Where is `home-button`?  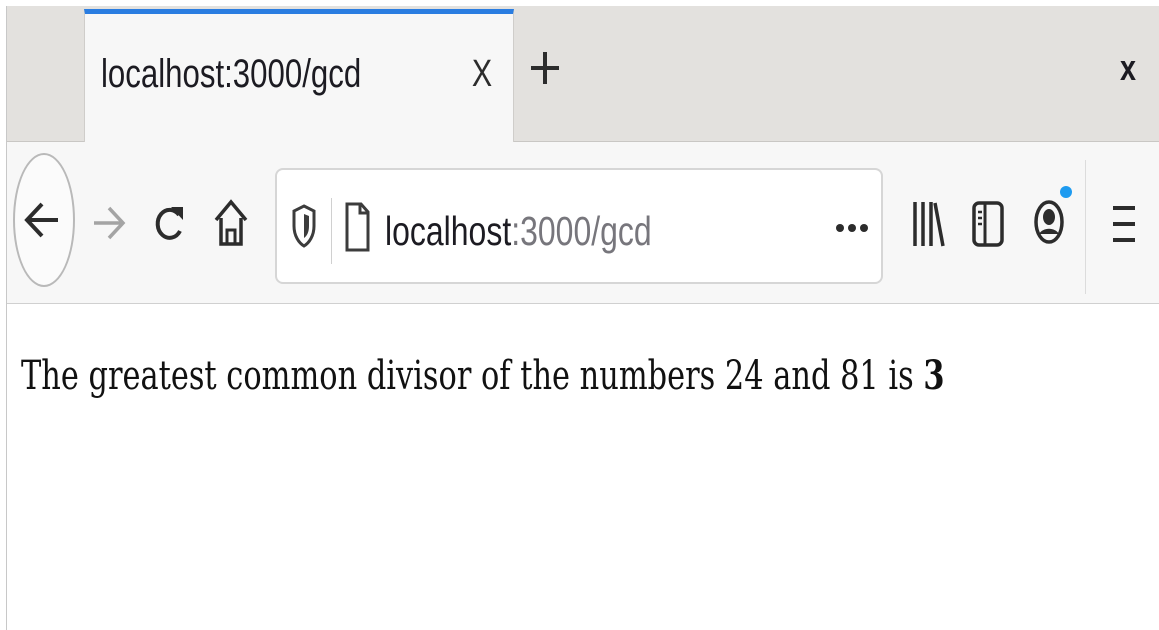 home-button is located at coordinates (231, 223).